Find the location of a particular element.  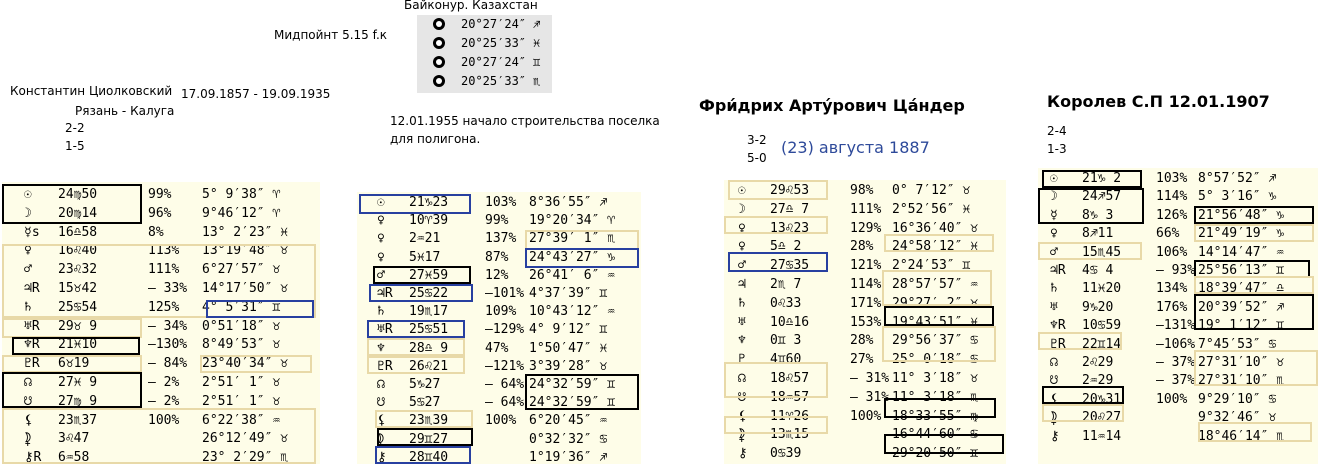

planet-glyph: ♅R is located at coordinates (385, 330).